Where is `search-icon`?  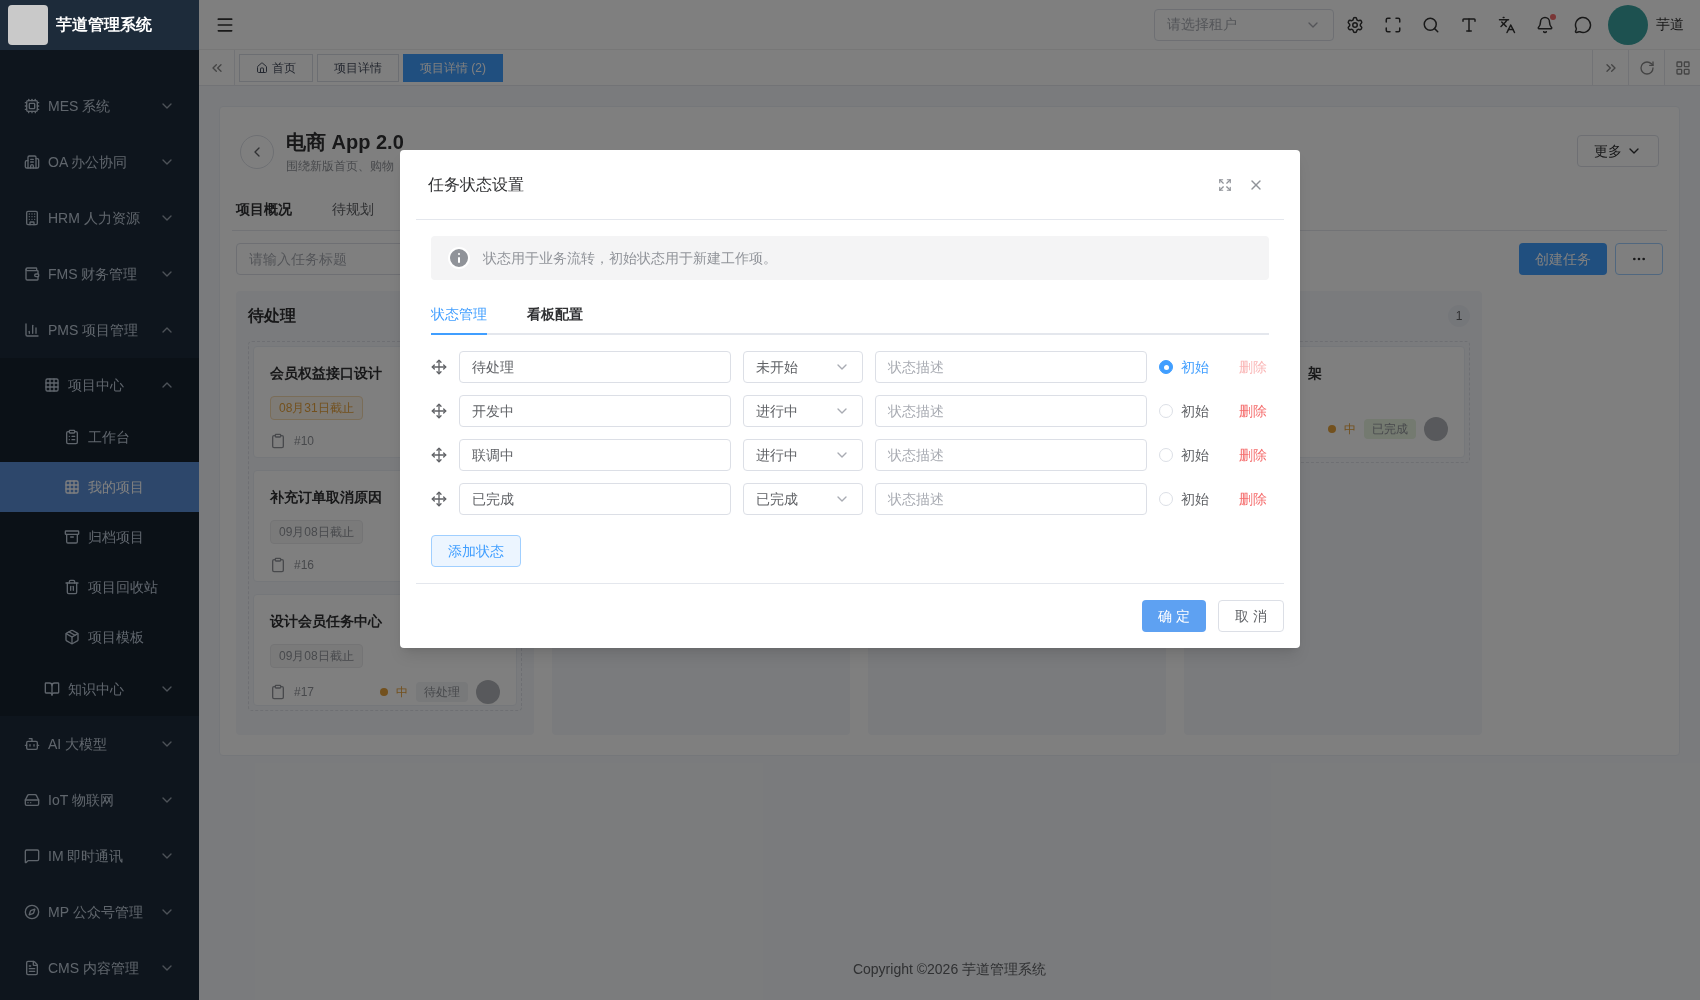
search-icon is located at coordinates (1431, 24).